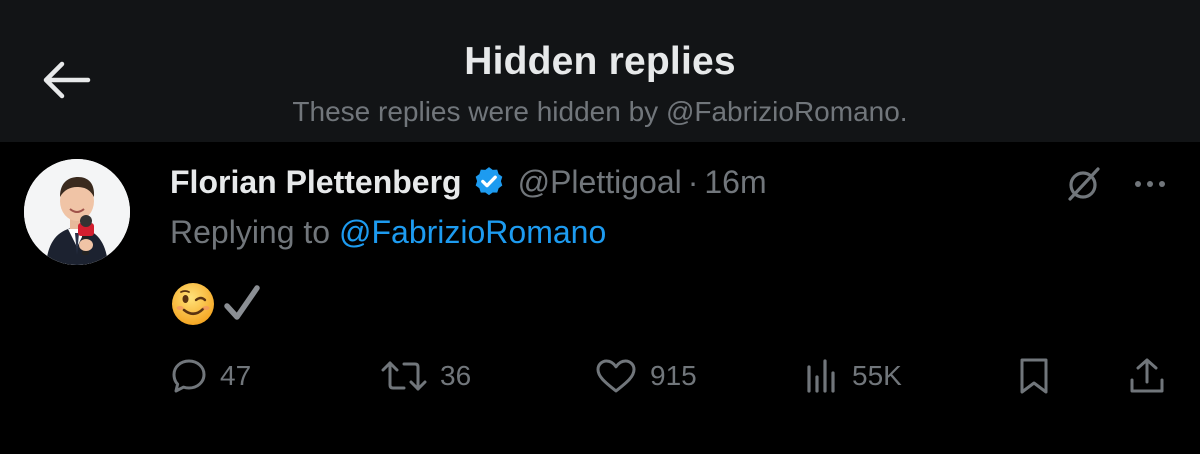 The image size is (1200, 454). I want to click on reply-count: 47, so click(236, 375).